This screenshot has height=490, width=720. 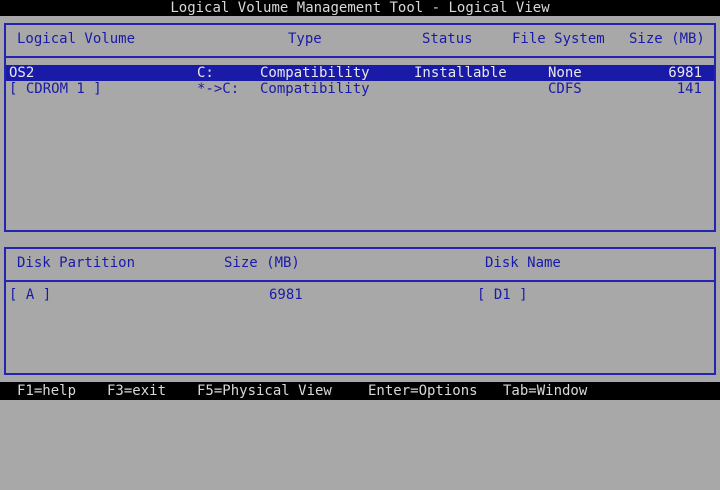 I want to click on column-header-type: Type, so click(x=305, y=39).